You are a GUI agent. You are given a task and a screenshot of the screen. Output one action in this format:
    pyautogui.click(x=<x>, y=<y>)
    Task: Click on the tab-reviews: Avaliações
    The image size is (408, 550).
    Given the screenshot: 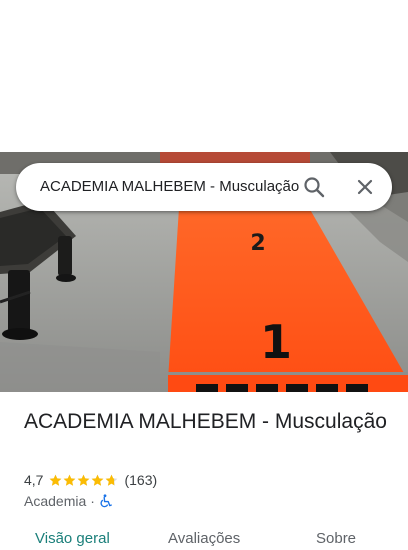 What is the action you would take?
    pyautogui.click(x=204, y=538)
    